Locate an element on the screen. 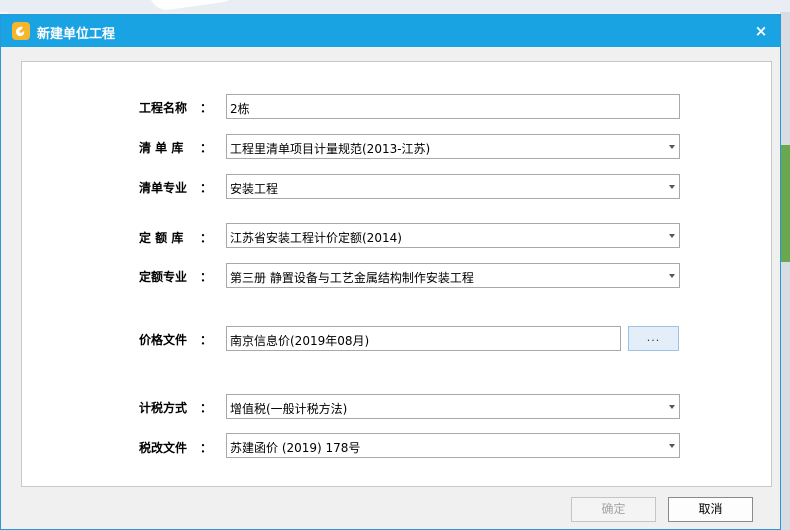 The width and height of the screenshot is (790, 530). tax-reform-file-label: 税改文件： is located at coordinates (176, 448).